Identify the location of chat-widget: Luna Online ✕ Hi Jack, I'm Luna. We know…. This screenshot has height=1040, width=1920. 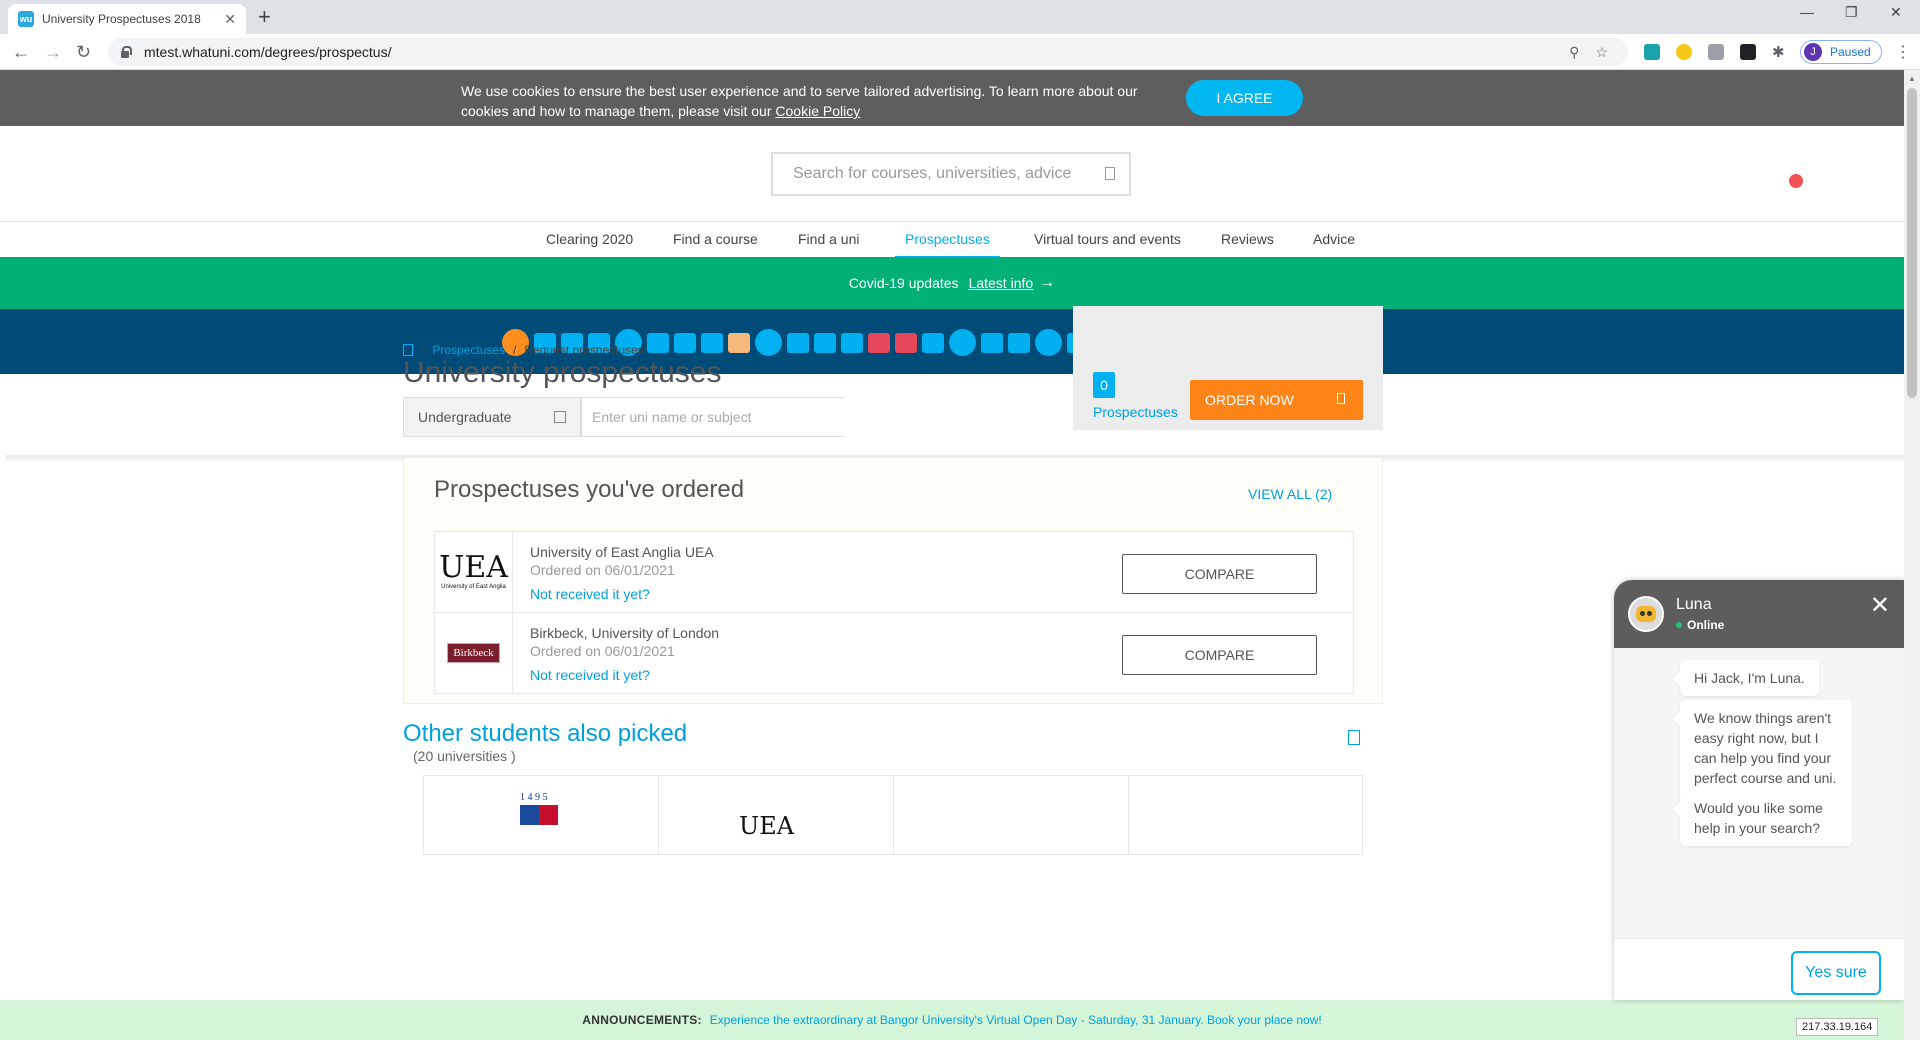
(1759, 790).